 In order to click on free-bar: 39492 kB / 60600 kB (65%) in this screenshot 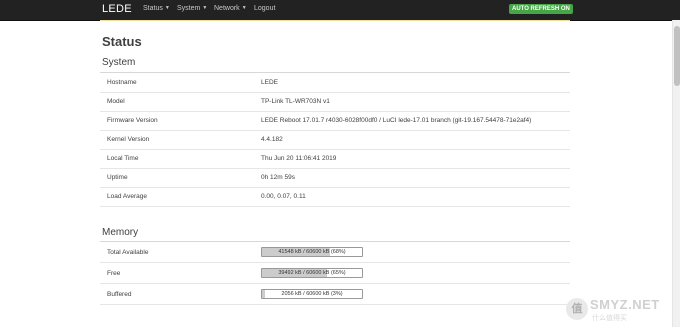, I will do `click(312, 273)`.